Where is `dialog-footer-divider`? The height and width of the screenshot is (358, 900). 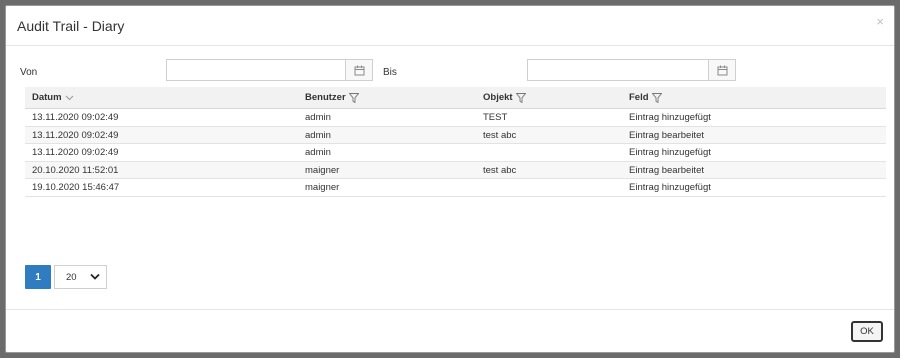
dialog-footer-divider is located at coordinates (450, 309).